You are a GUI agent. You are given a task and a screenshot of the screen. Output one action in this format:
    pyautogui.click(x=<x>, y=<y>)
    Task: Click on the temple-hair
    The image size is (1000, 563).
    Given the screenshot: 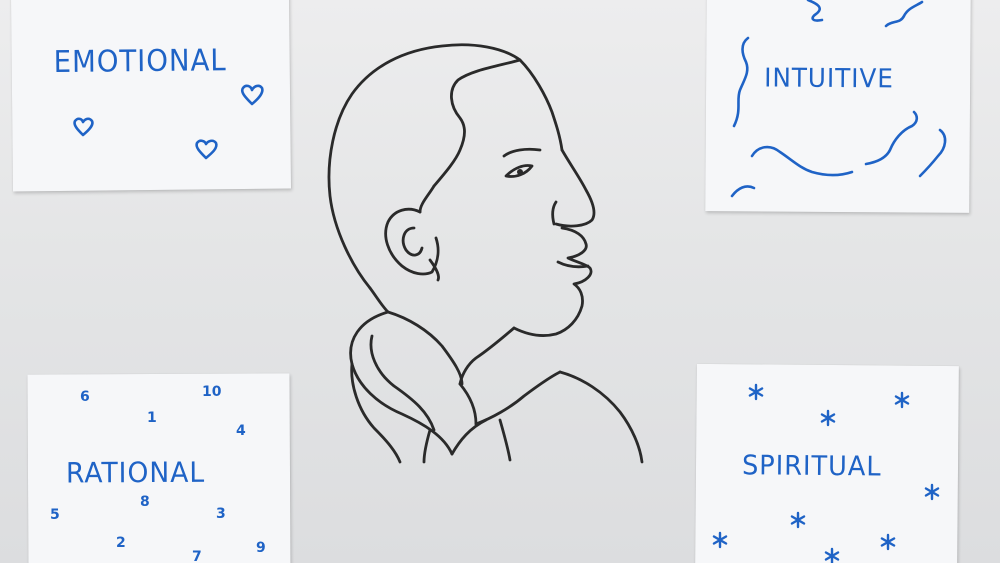 What is the action you would take?
    pyautogui.click(x=427, y=199)
    